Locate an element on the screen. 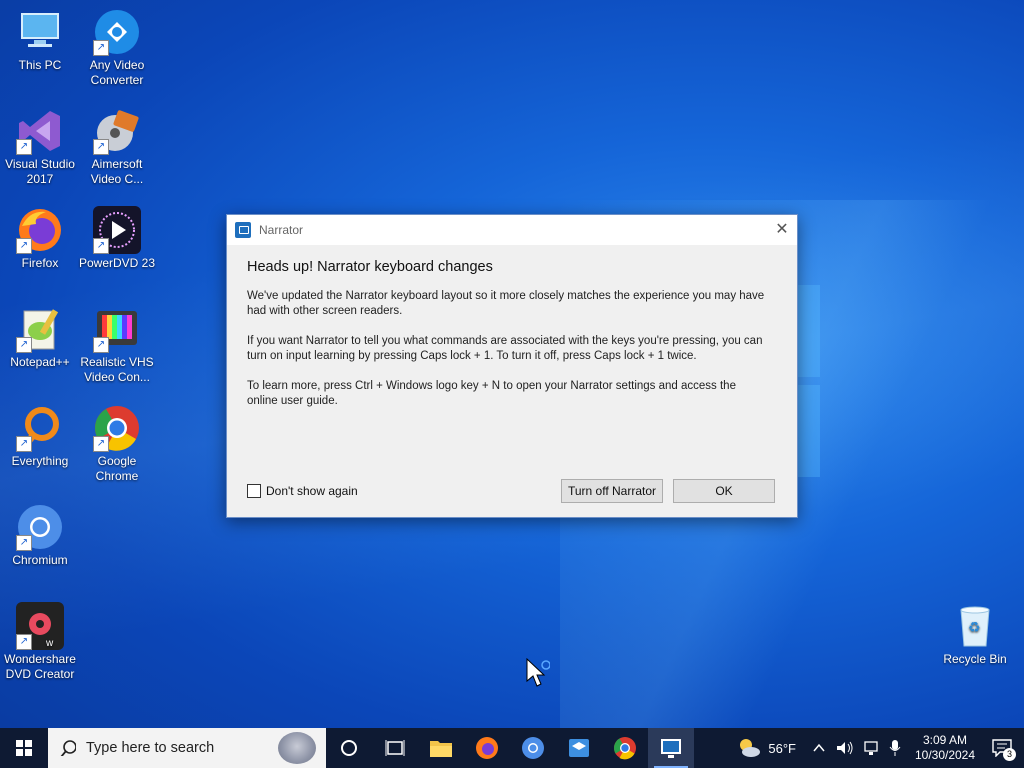 The image size is (1024, 768). desktop-icon-chrome: ↗ Google Chrome is located at coordinates (117, 444).